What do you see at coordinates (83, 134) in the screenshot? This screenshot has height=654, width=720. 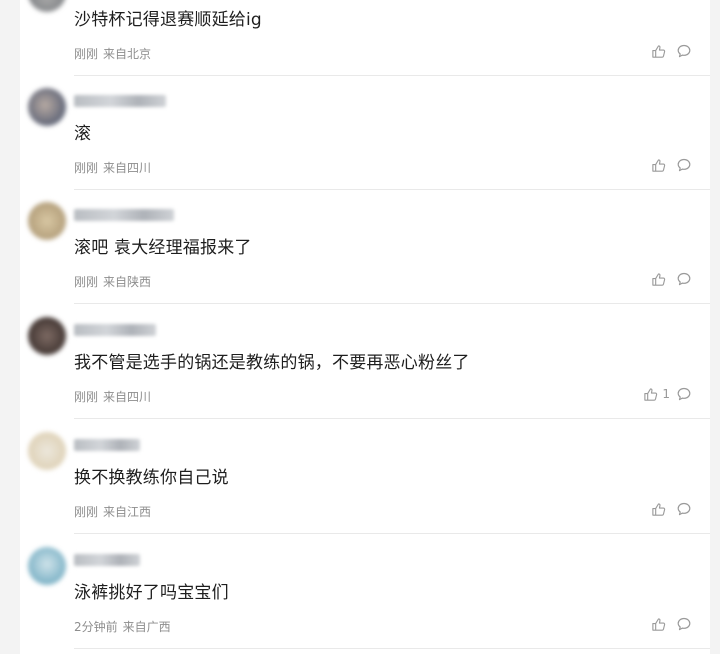 I see `comment-text: 滚` at bounding box center [83, 134].